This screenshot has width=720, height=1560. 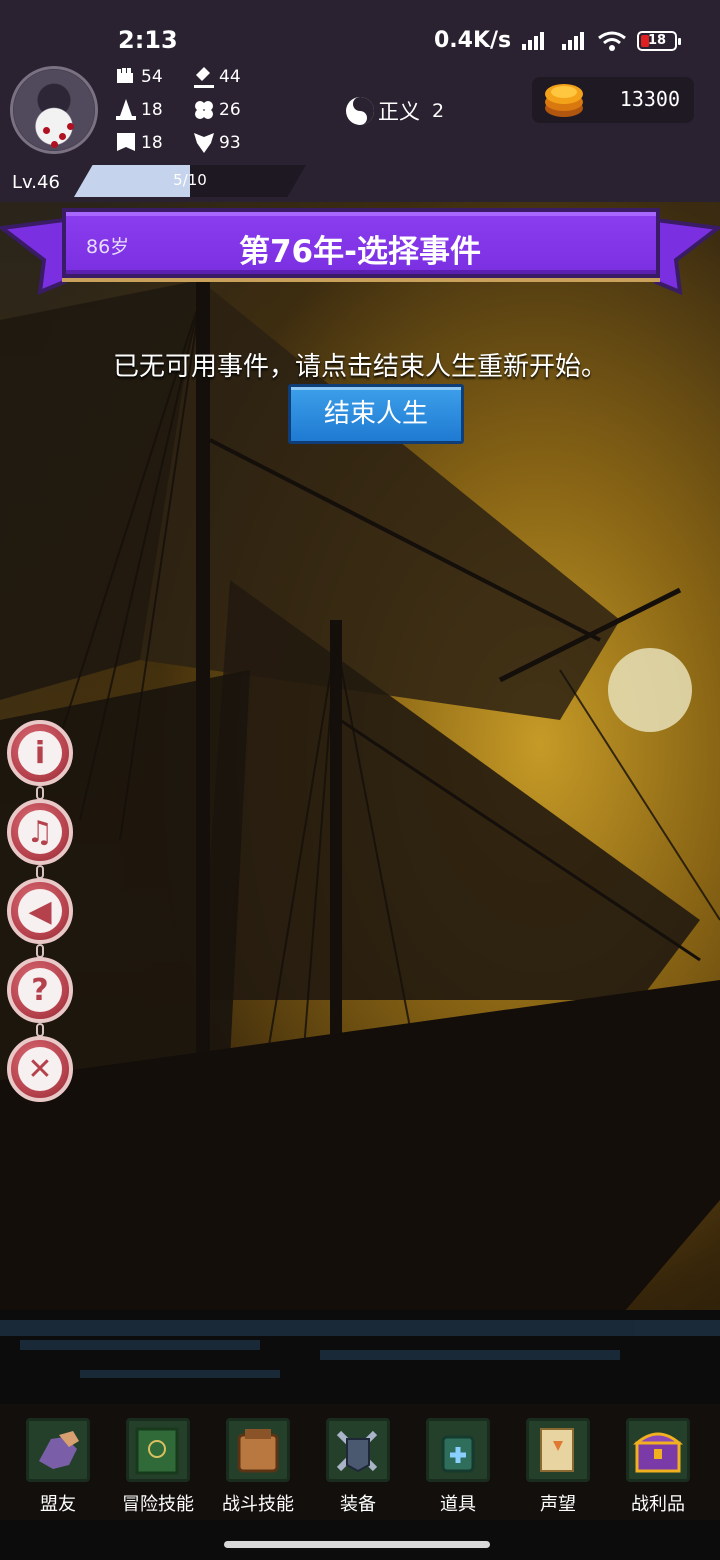 I want to click on equipment-swords-icon, so click(x=358, y=1450).